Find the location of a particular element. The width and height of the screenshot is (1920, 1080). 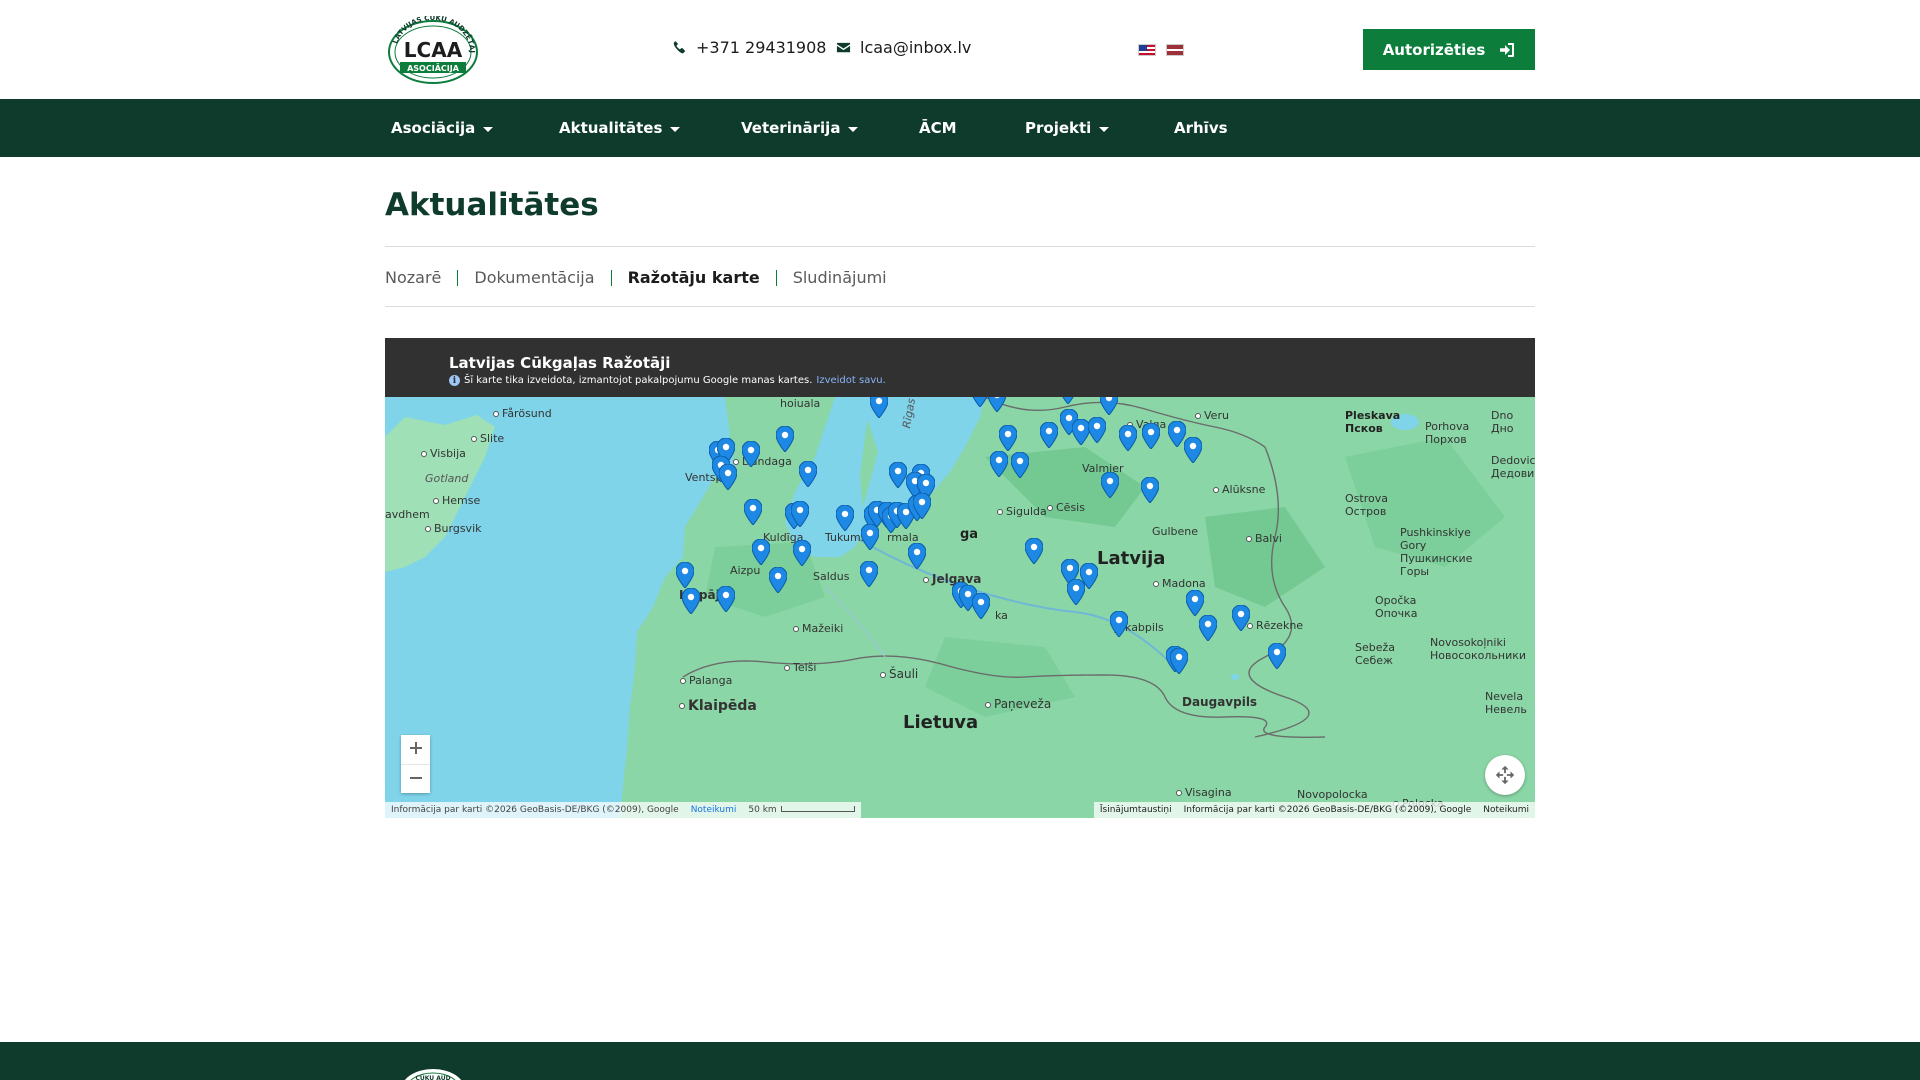

phone-number: +371 29431908 is located at coordinates (761, 47).